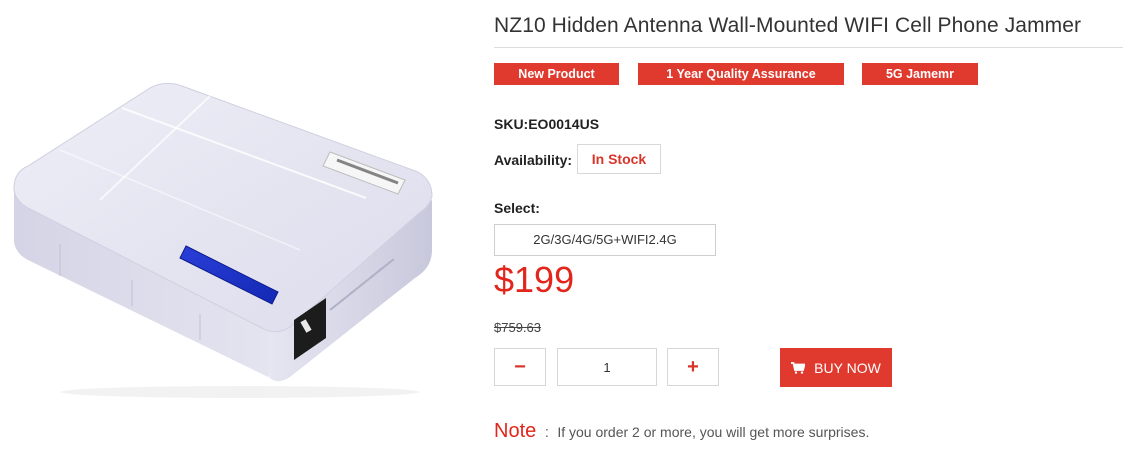 This screenshot has width=1123, height=466. I want to click on buy-now-button: BUY NOW, so click(836, 367).